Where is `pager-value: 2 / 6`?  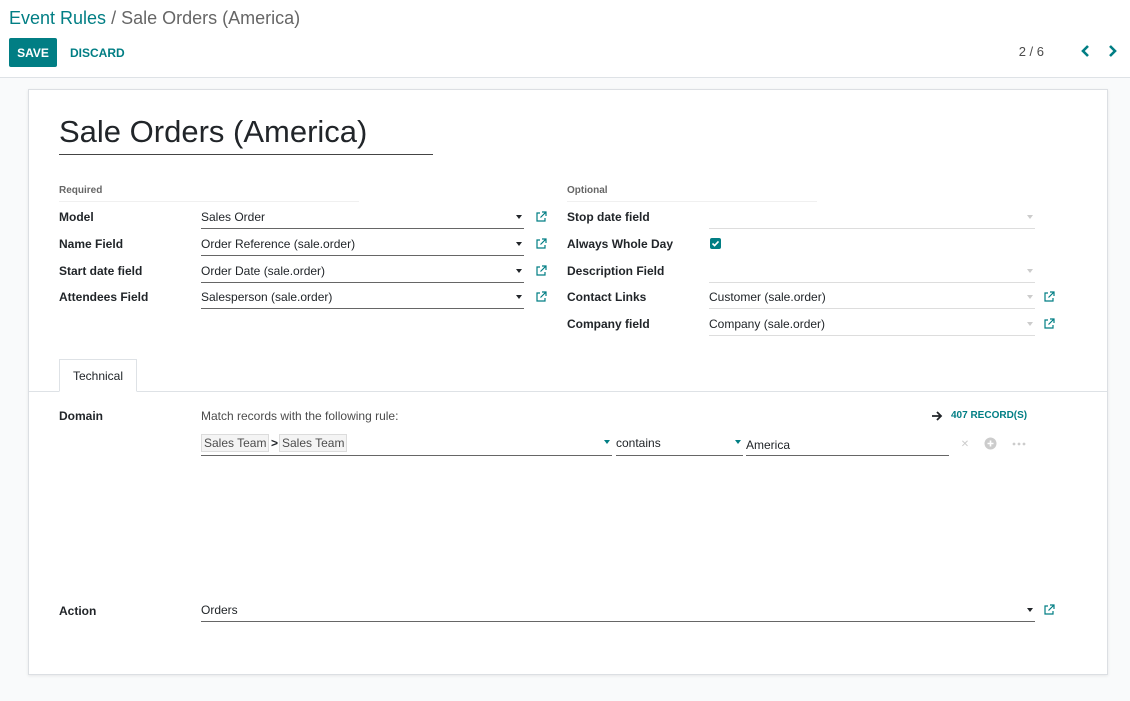
pager-value: 2 / 6 is located at coordinates (1031, 51).